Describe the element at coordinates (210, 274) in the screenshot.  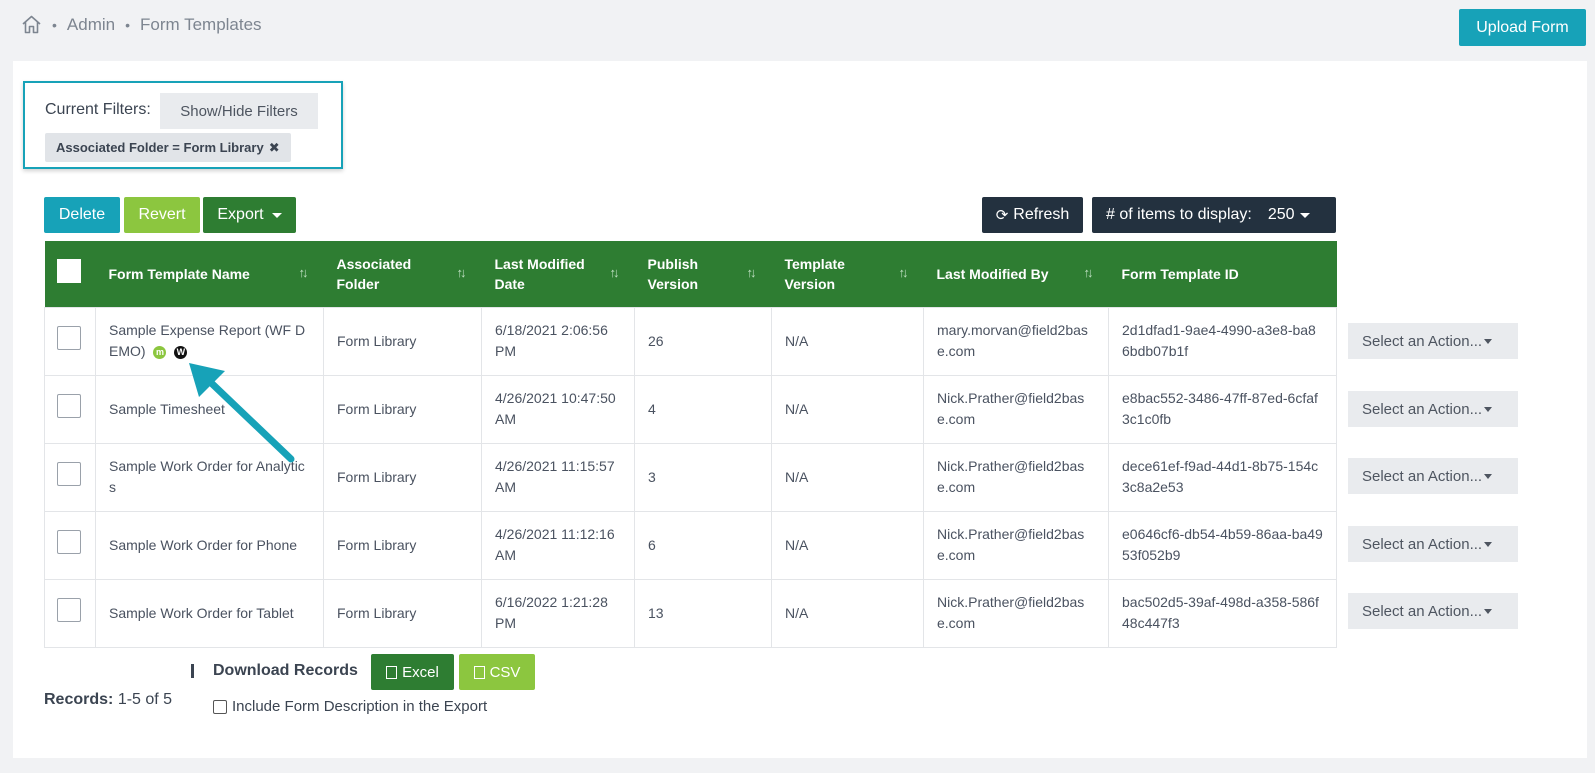
I see `col-header-name: Form Template Name ↑↓` at that location.